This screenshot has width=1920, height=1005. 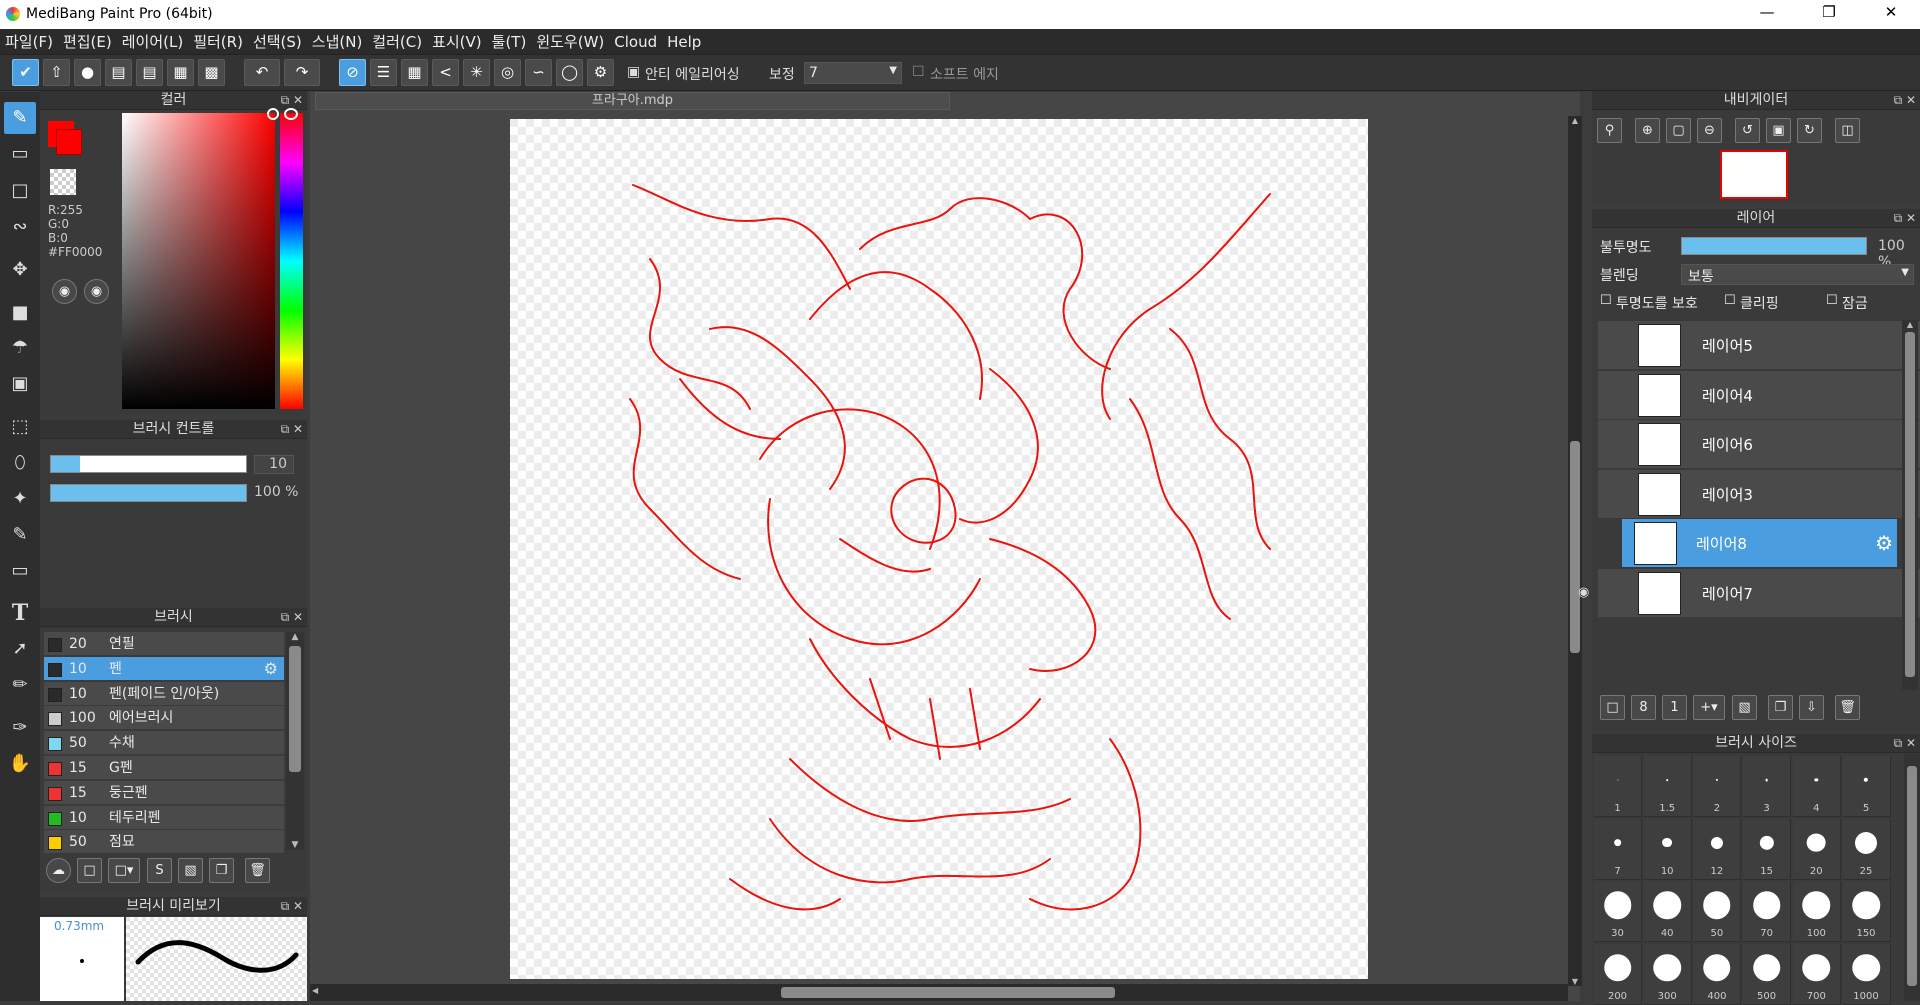 What do you see at coordinates (1780, 707) in the screenshot?
I see `duplicate-layer-icon: ❐` at bounding box center [1780, 707].